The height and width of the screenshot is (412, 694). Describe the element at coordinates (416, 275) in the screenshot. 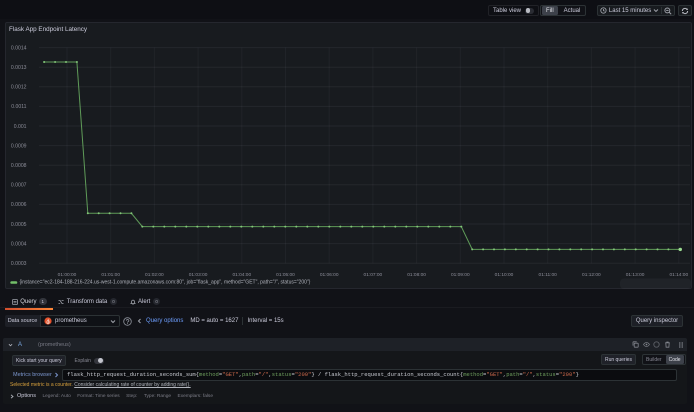

I see `svg-text: 01:08:00` at that location.